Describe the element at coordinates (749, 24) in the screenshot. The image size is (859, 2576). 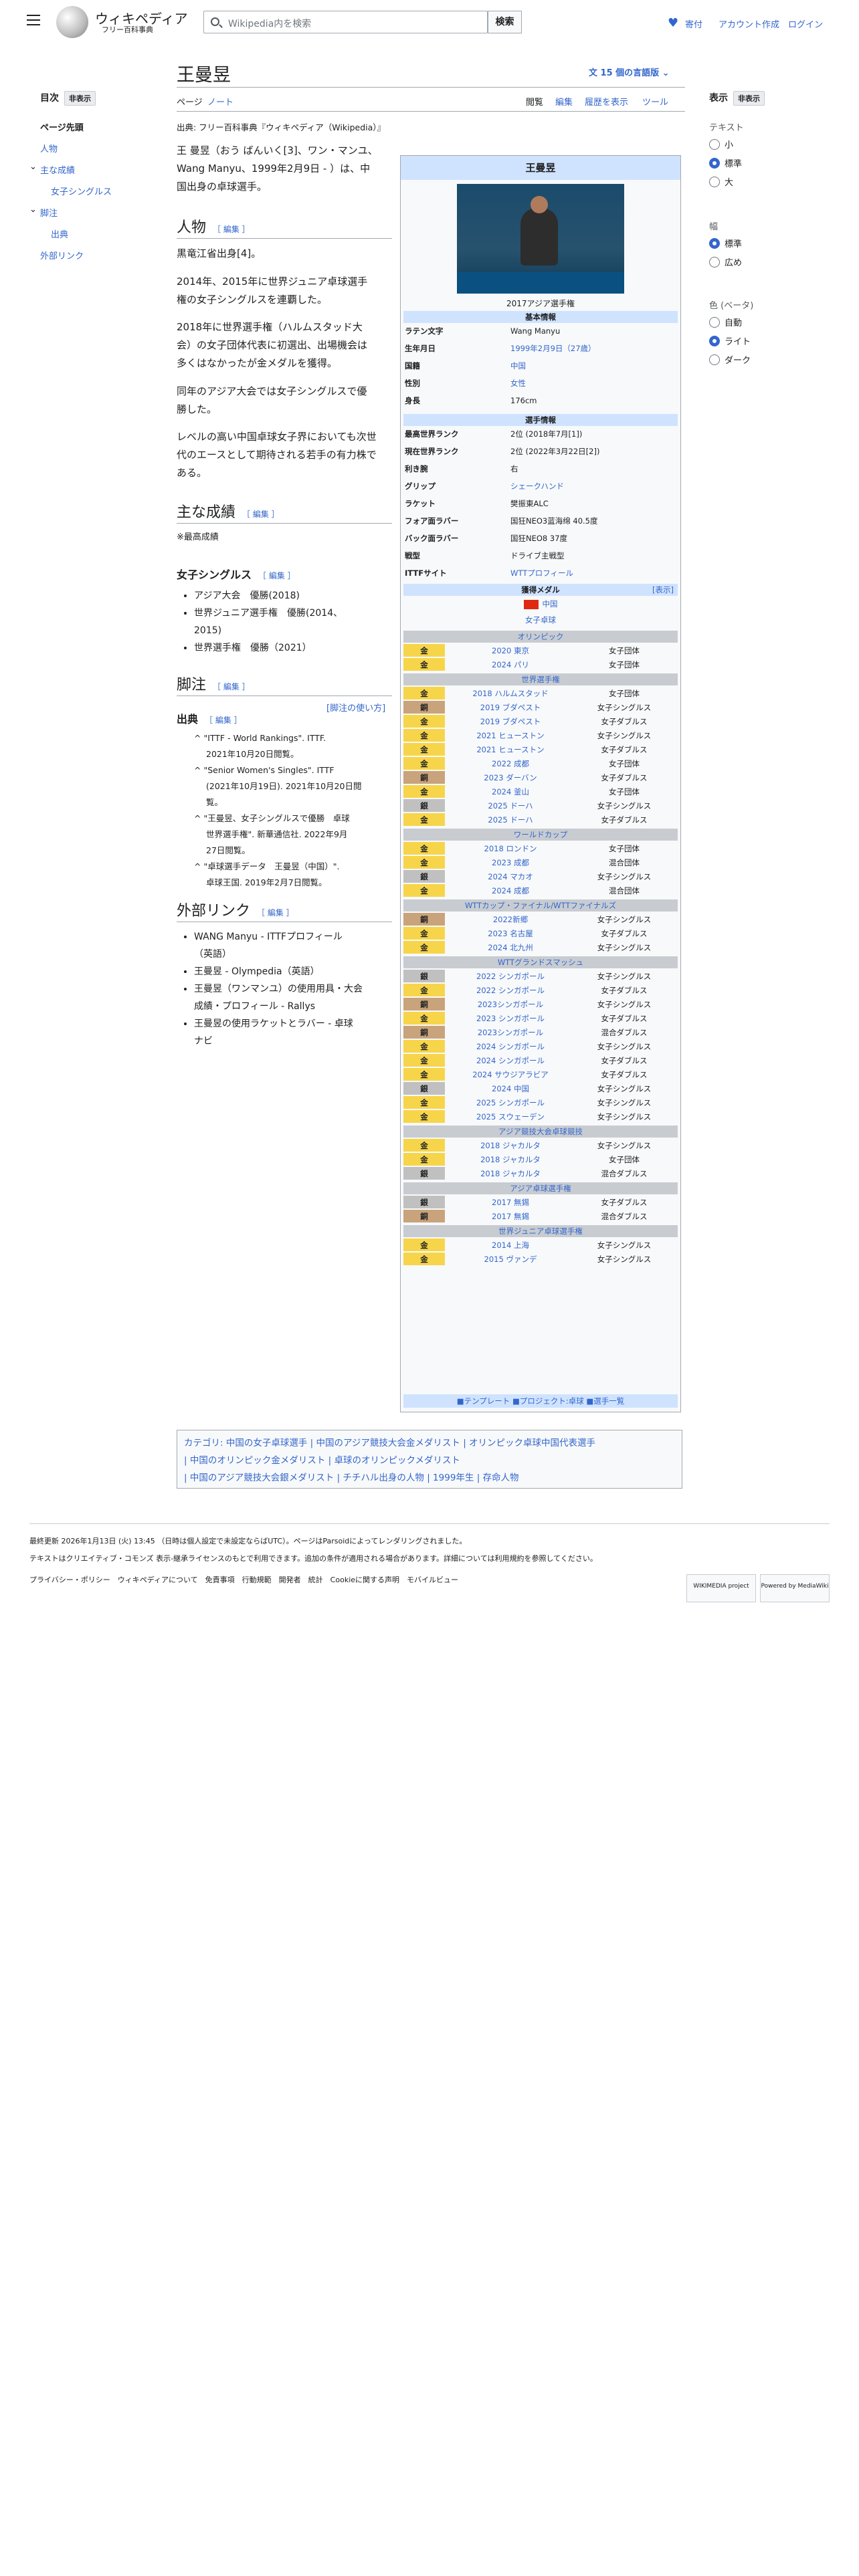
I see `create-account-link: アカウント作成` at that location.